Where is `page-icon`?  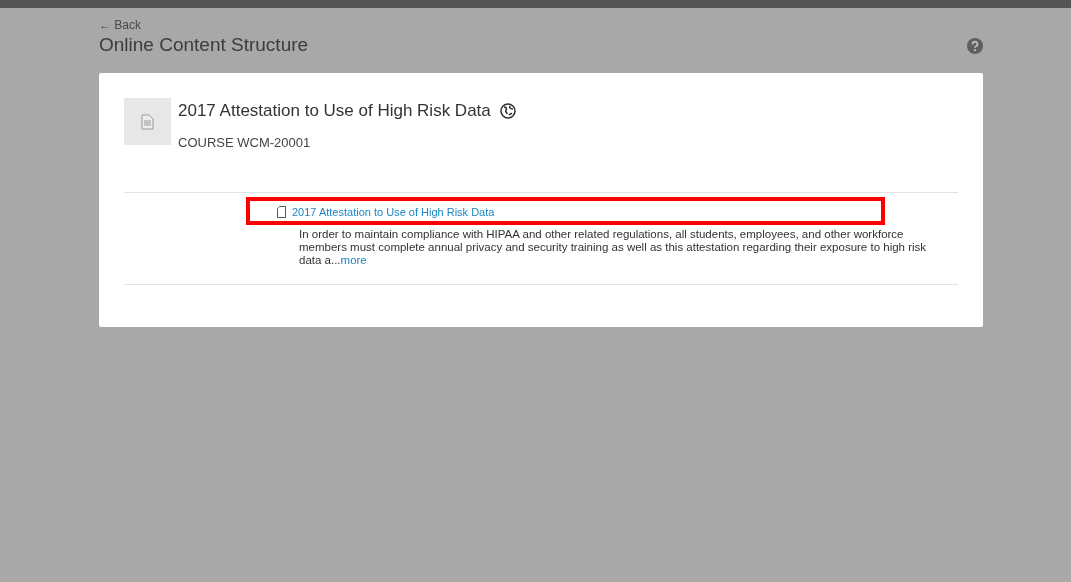 page-icon is located at coordinates (281, 212).